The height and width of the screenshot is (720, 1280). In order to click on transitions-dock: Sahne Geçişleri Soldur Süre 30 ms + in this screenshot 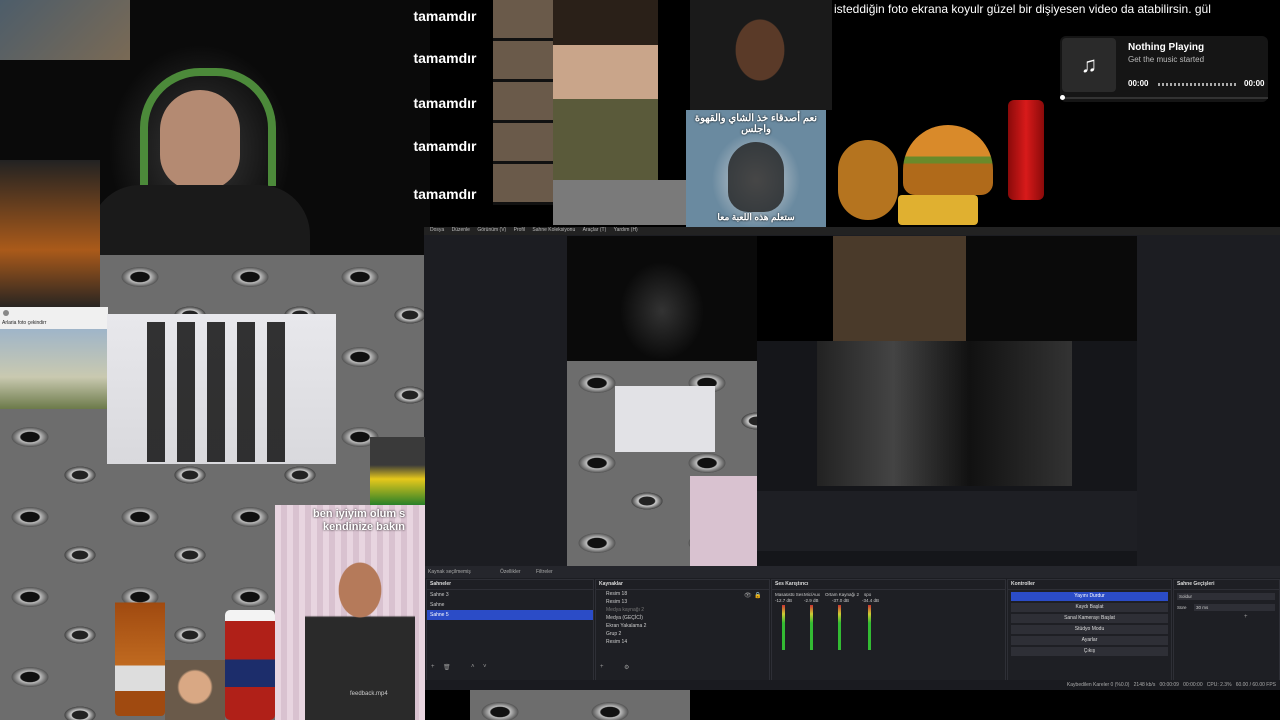, I will do `click(1226, 630)`.